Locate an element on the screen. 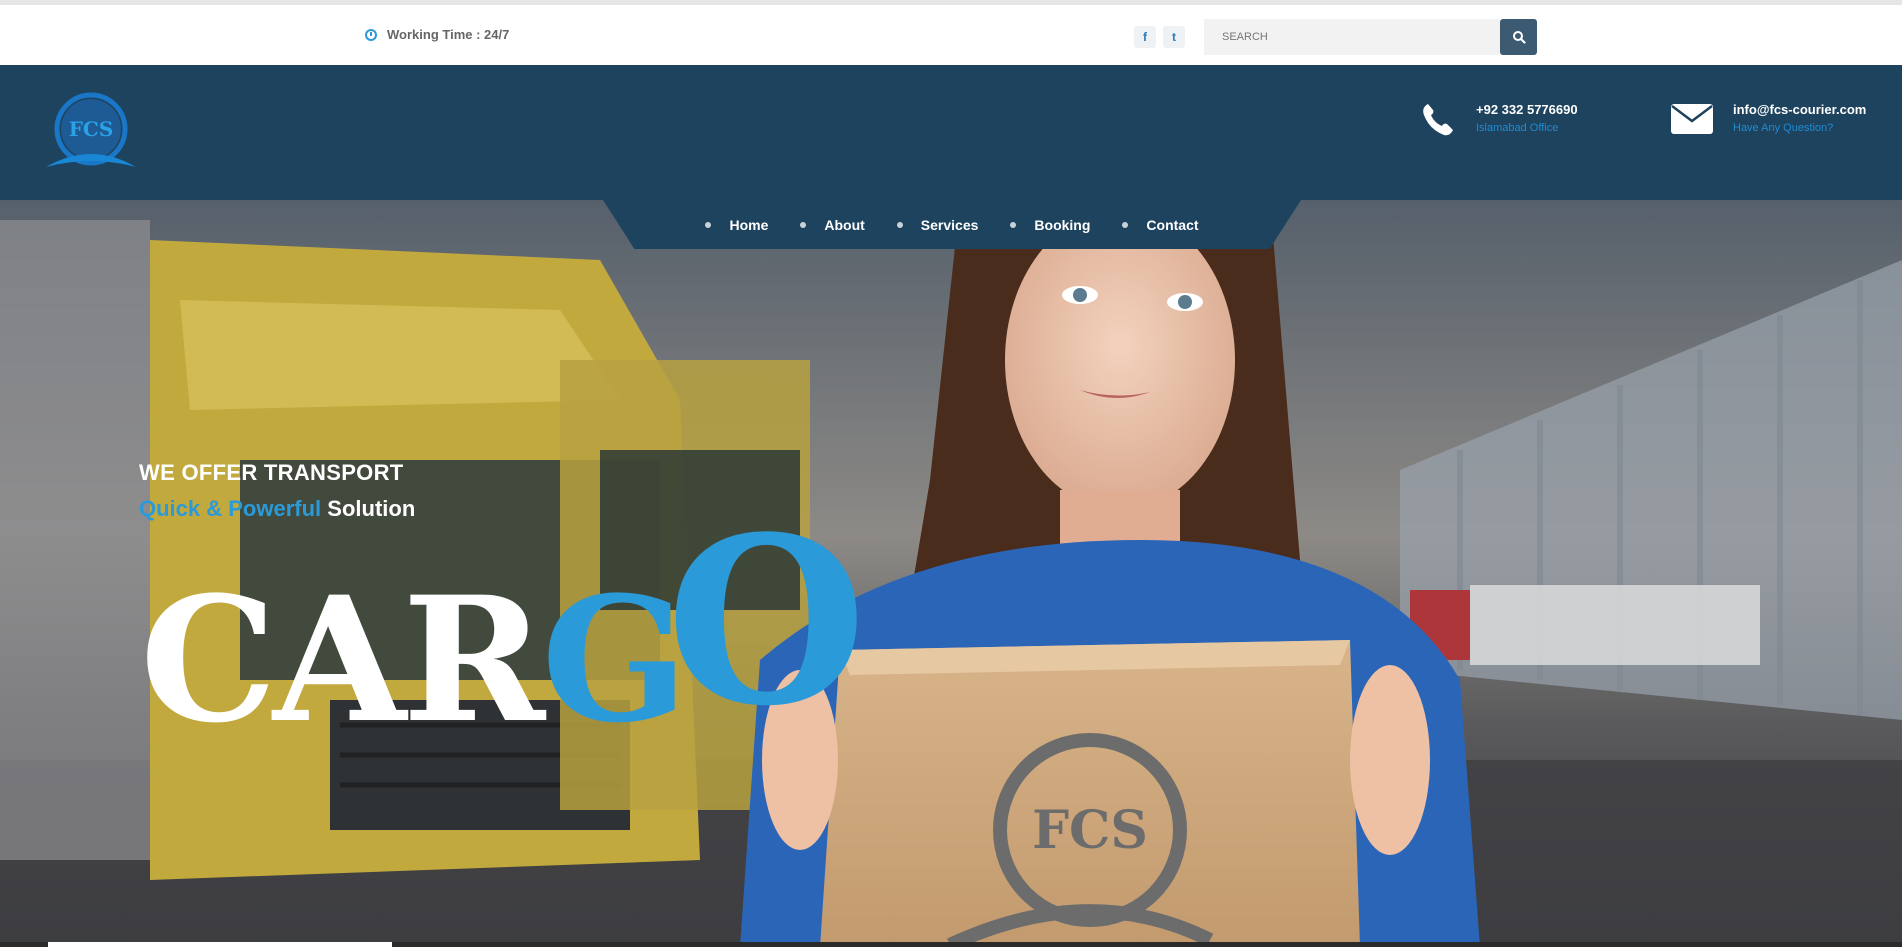  nav-services-label: Services is located at coordinates (949, 224).